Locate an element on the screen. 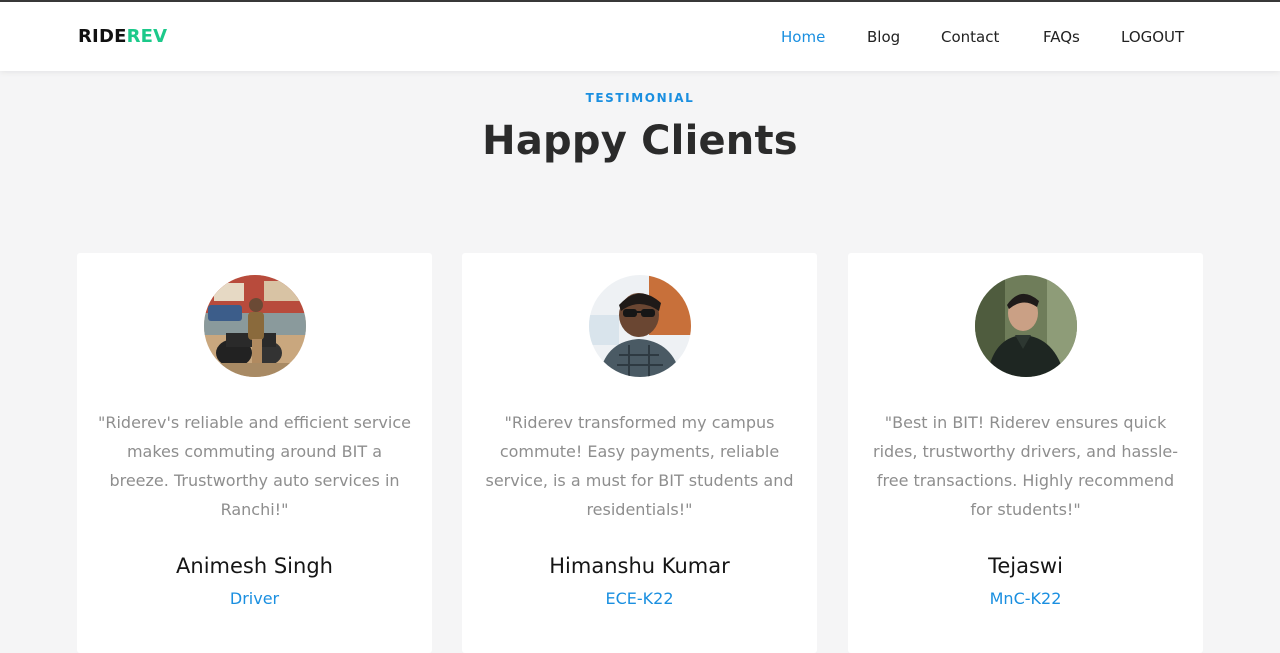 Image resolution: width=1280 pixels, height=653 pixels. client-name: Himanshu Kumar is located at coordinates (639, 566).